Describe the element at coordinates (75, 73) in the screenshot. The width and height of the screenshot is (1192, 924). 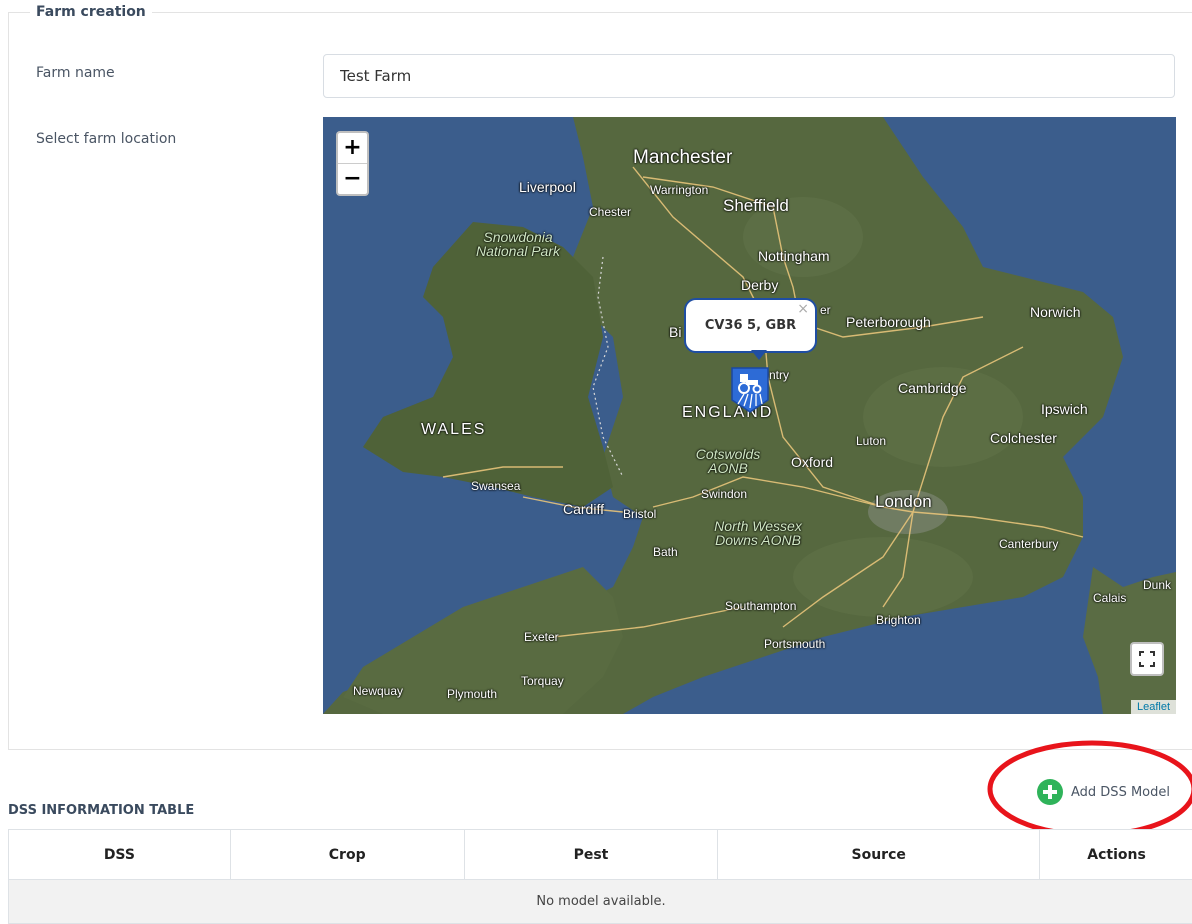
I see `farm-name-label: Farm name` at that location.